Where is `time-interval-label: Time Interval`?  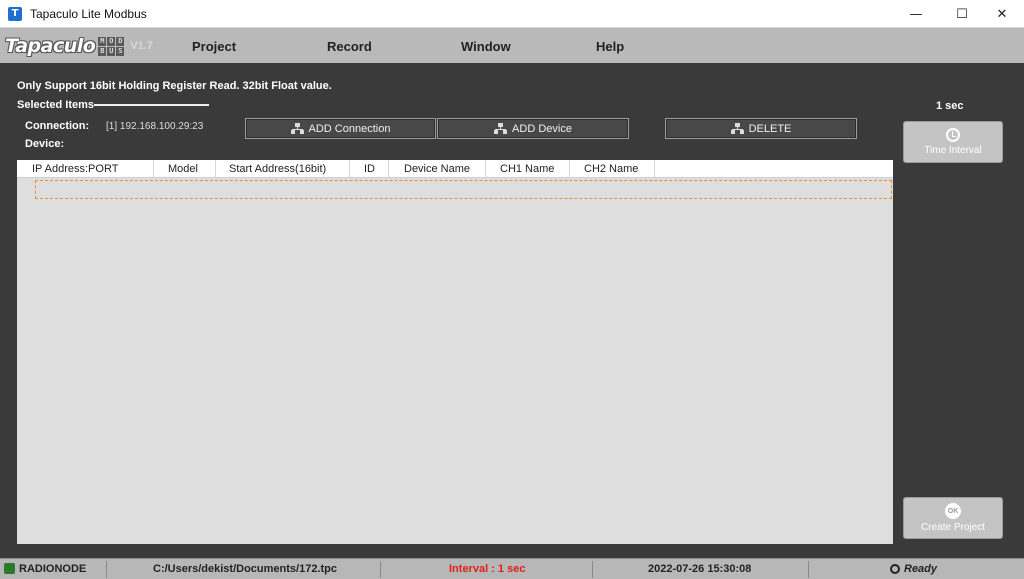 time-interval-label: Time Interval is located at coordinates (953, 150).